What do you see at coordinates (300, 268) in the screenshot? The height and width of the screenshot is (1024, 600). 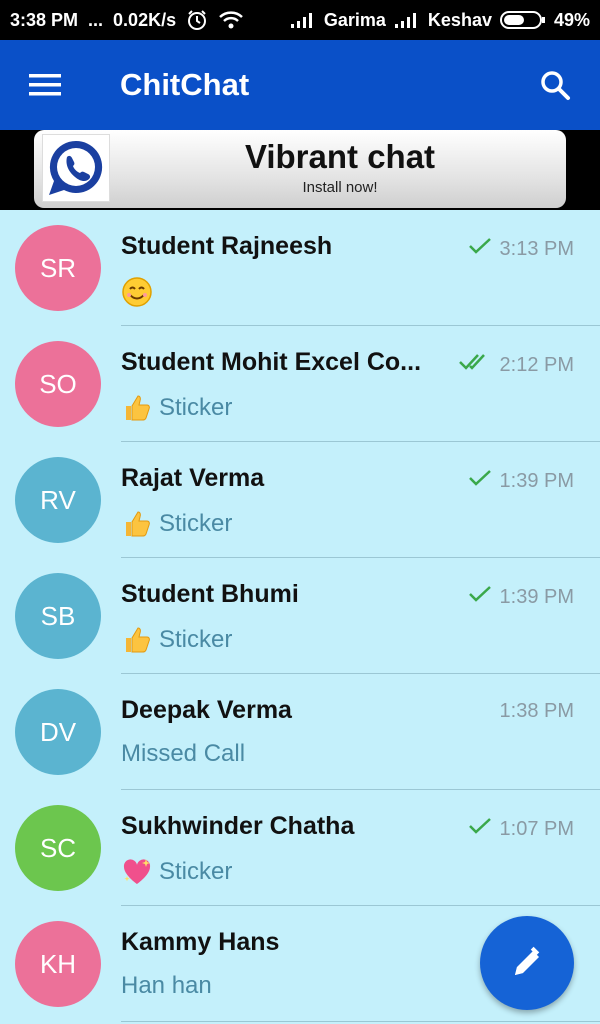 I see `chat-row: SR Student Rajneesh 3:13 PM` at bounding box center [300, 268].